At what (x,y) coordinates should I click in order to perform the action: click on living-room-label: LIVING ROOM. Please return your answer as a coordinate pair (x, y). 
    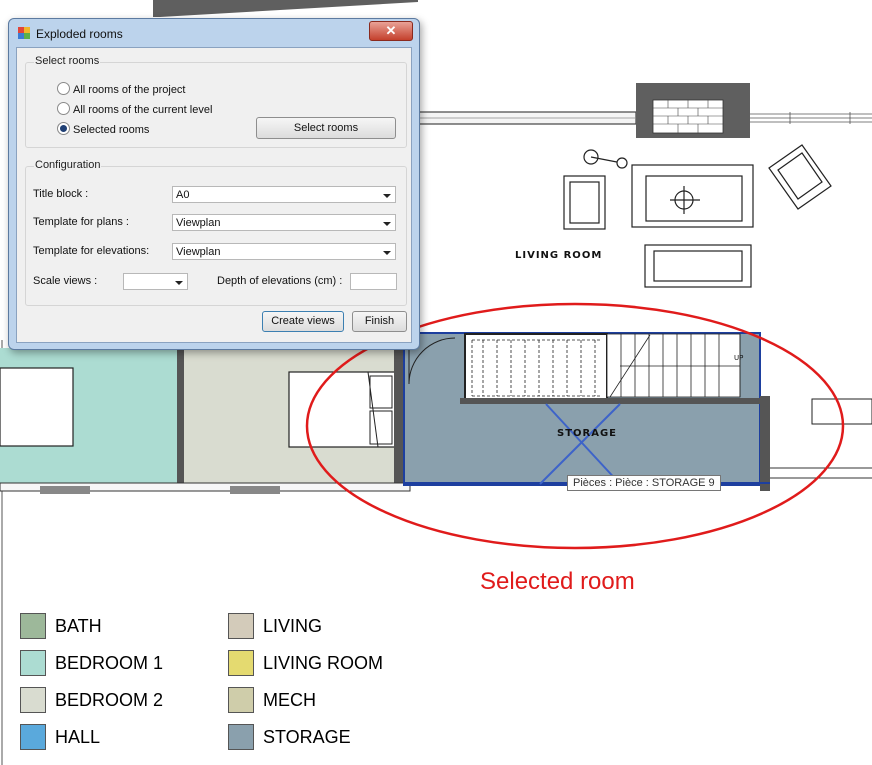
    Looking at the image, I should click on (558, 255).